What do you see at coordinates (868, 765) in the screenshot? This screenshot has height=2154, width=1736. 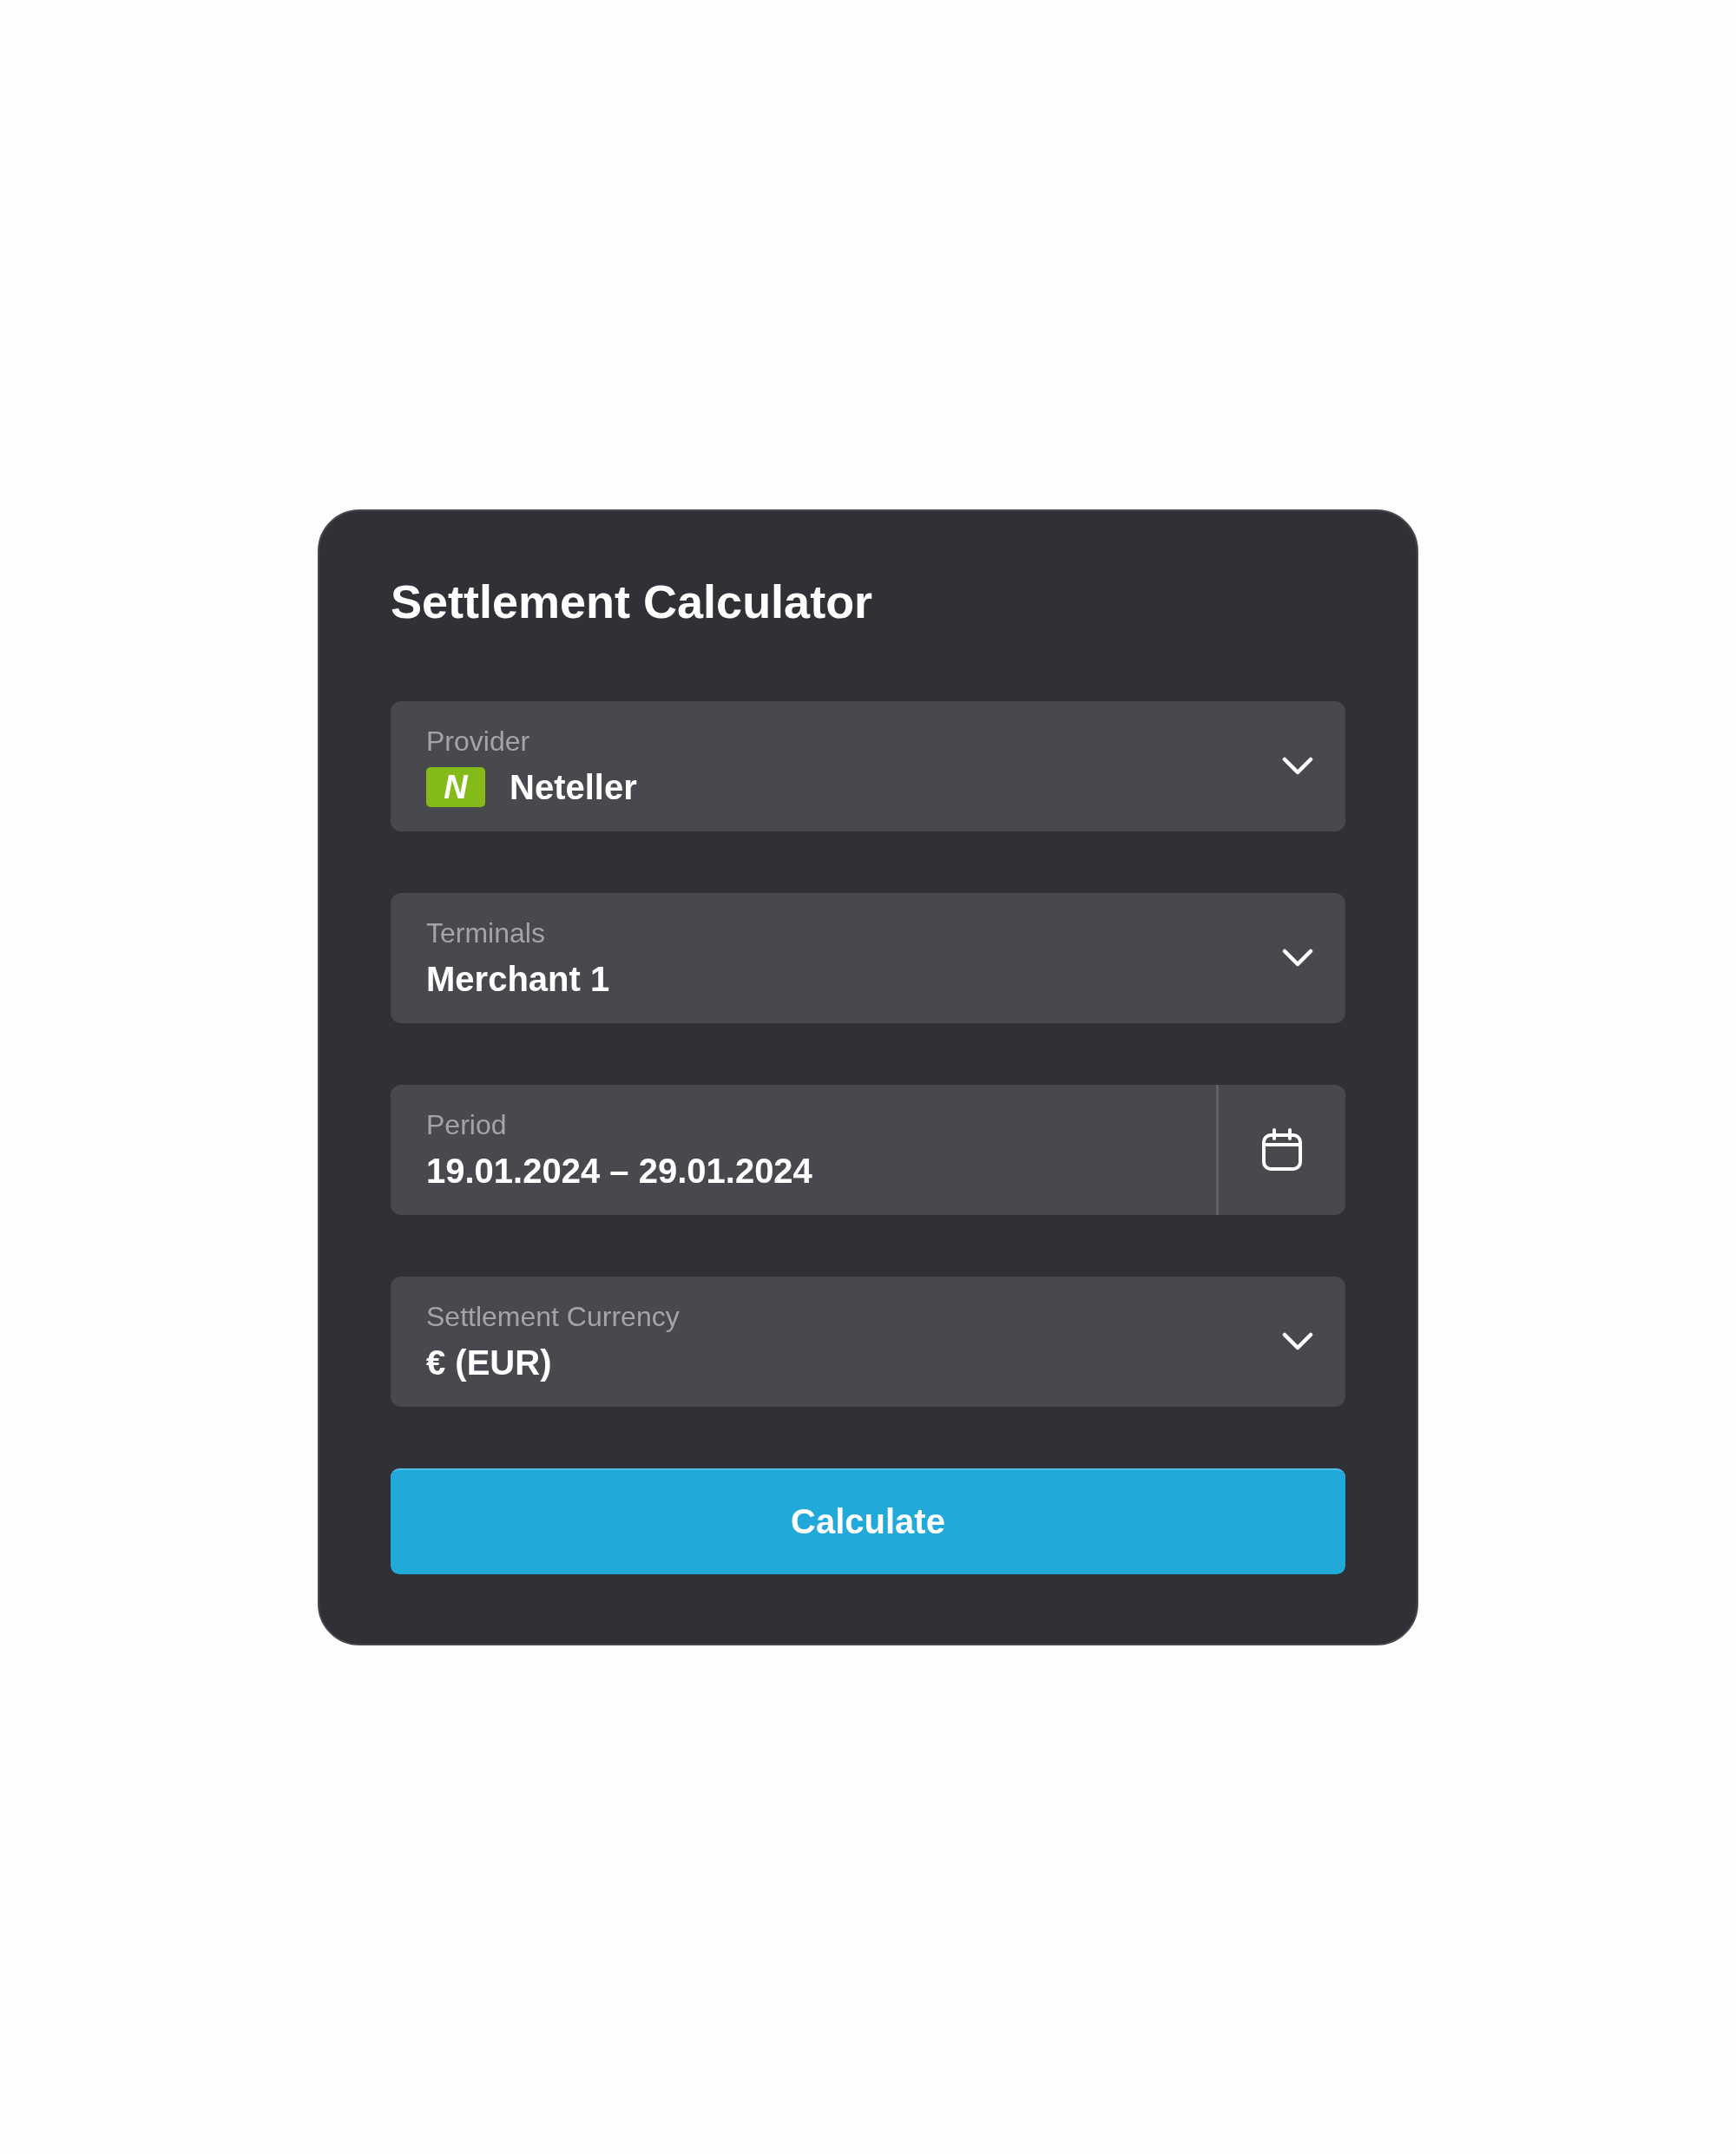 I see `select-field: Provider N Neteller` at bounding box center [868, 765].